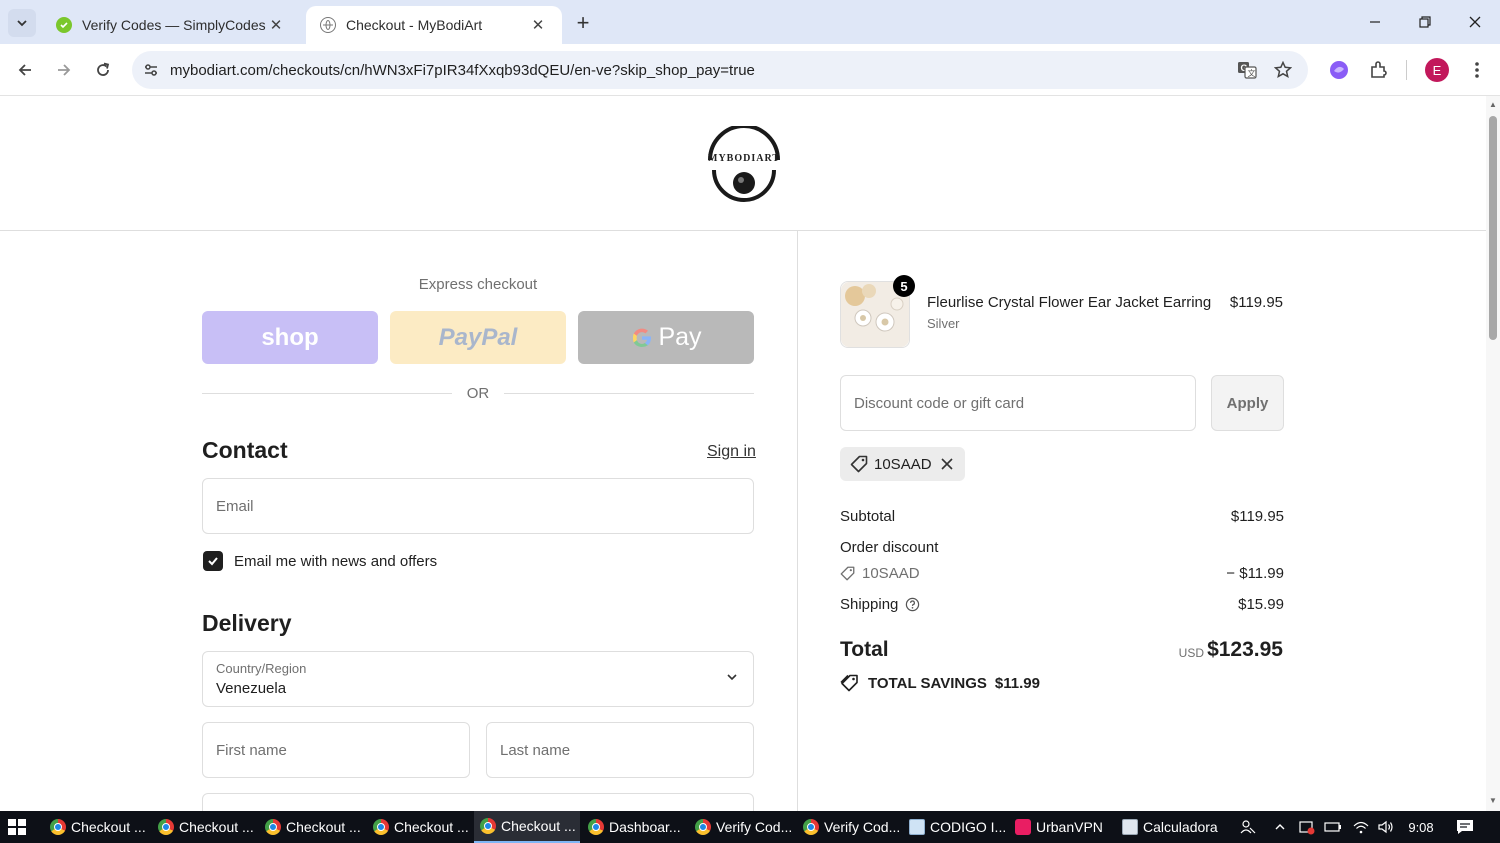 The image size is (1500, 843). I want to click on email-field: Email, so click(478, 506).